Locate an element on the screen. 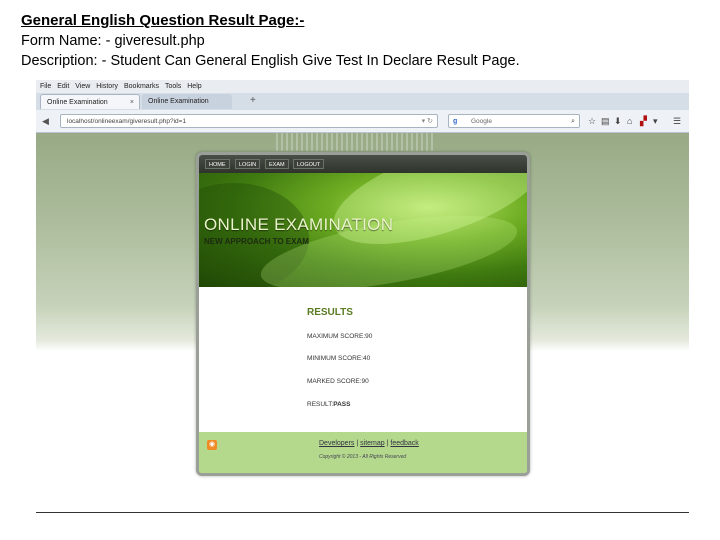  tab-online-examination-2: Online Examination is located at coordinates (187, 101).